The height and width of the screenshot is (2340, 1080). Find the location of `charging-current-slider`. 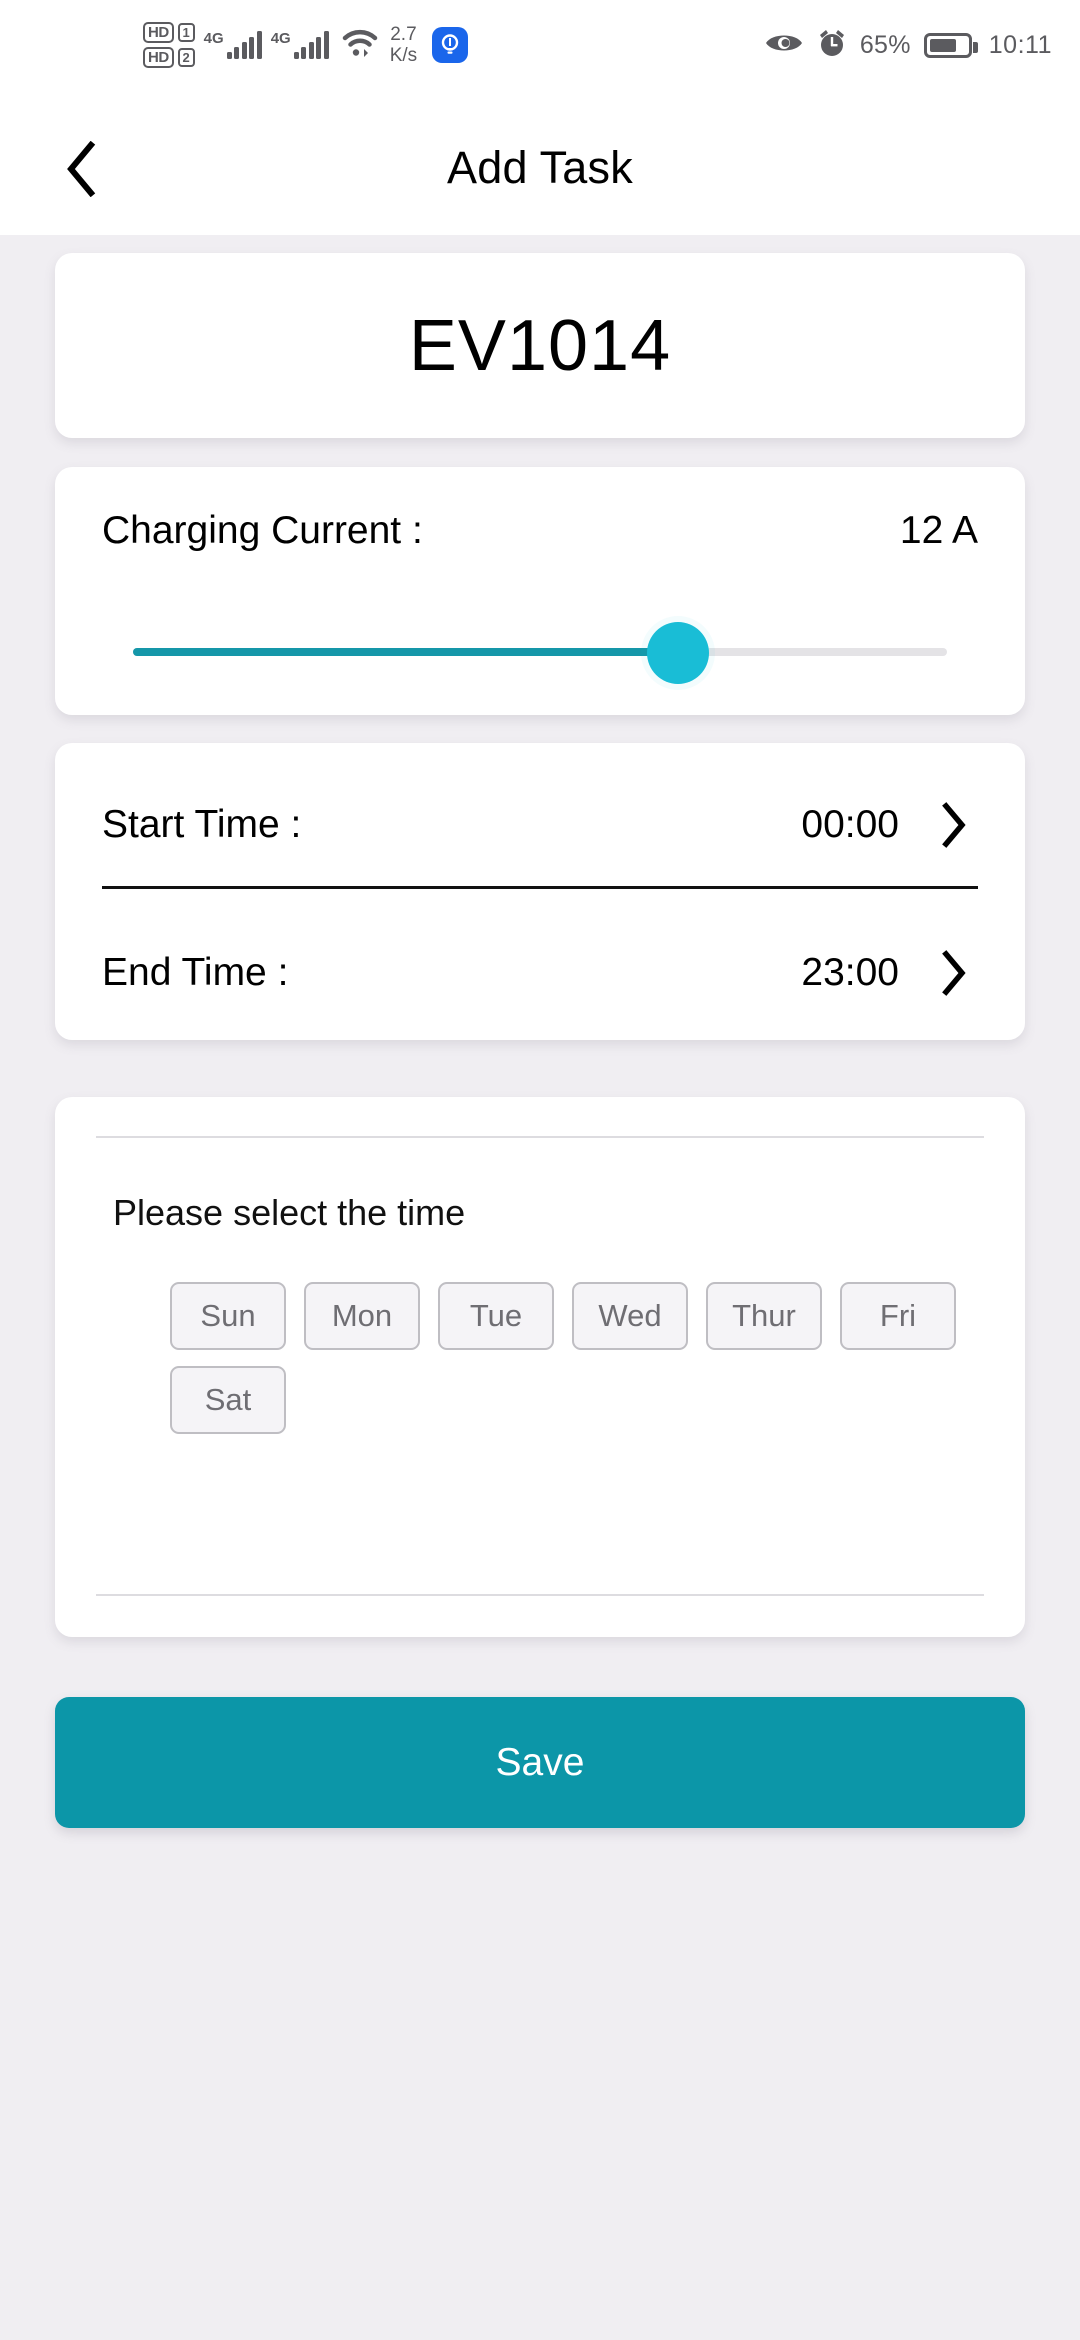

charging-current-slider is located at coordinates (540, 653).